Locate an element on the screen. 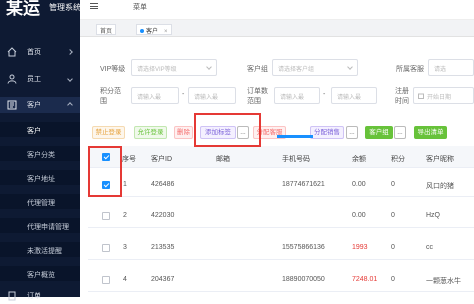 The height and width of the screenshot is (304, 474). sidebar-item-label: 员工 is located at coordinates (34, 79).